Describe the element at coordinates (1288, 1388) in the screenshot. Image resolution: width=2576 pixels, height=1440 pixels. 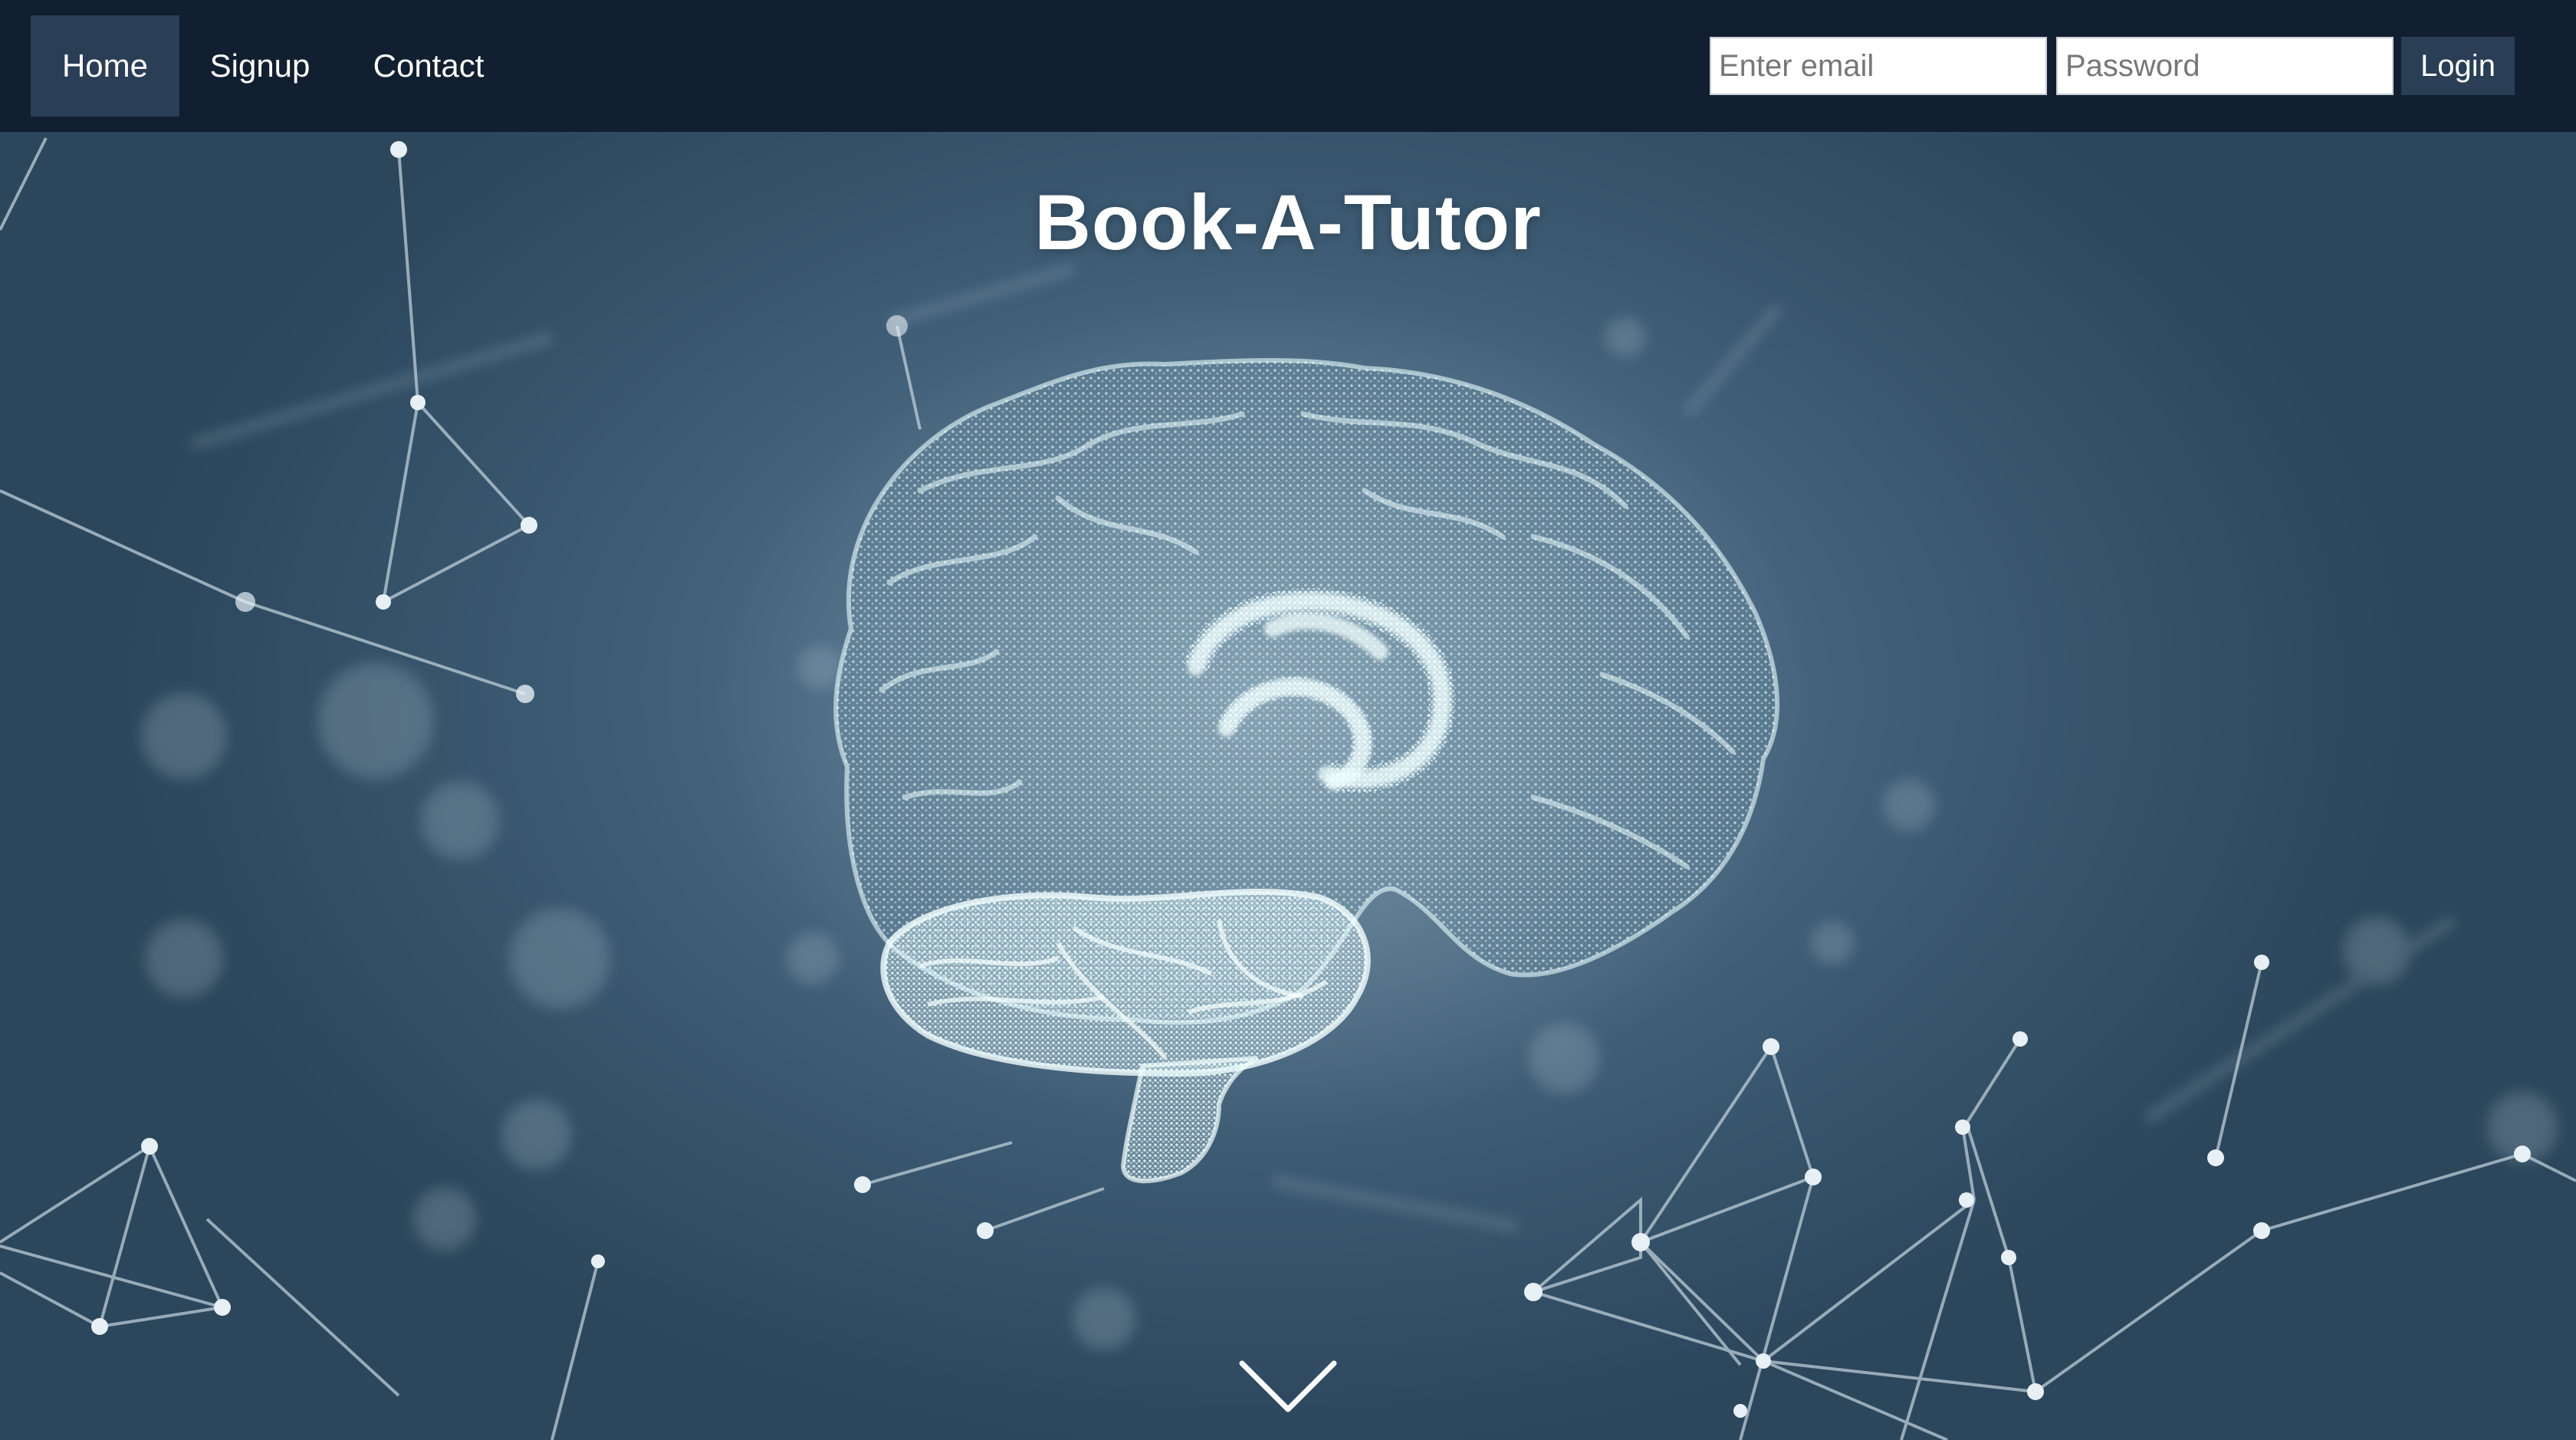
I see `chevron-down-icon` at that location.